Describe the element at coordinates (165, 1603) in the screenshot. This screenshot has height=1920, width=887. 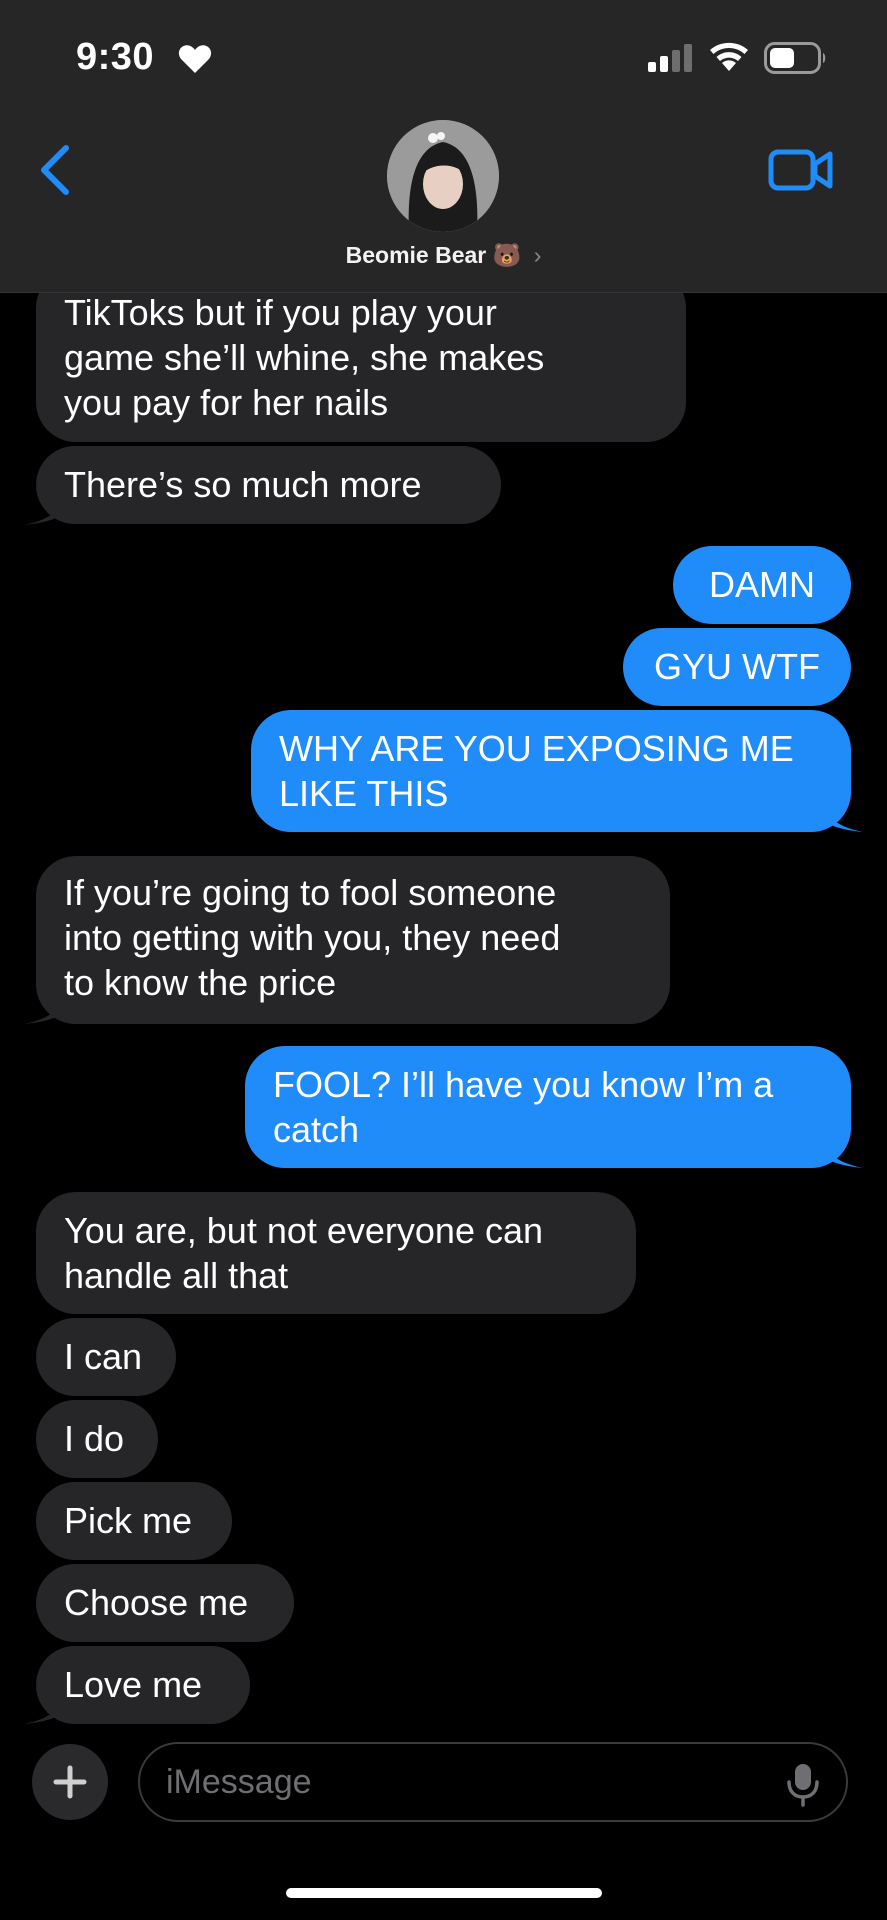
I see `incoming-message: Choose me` at that location.